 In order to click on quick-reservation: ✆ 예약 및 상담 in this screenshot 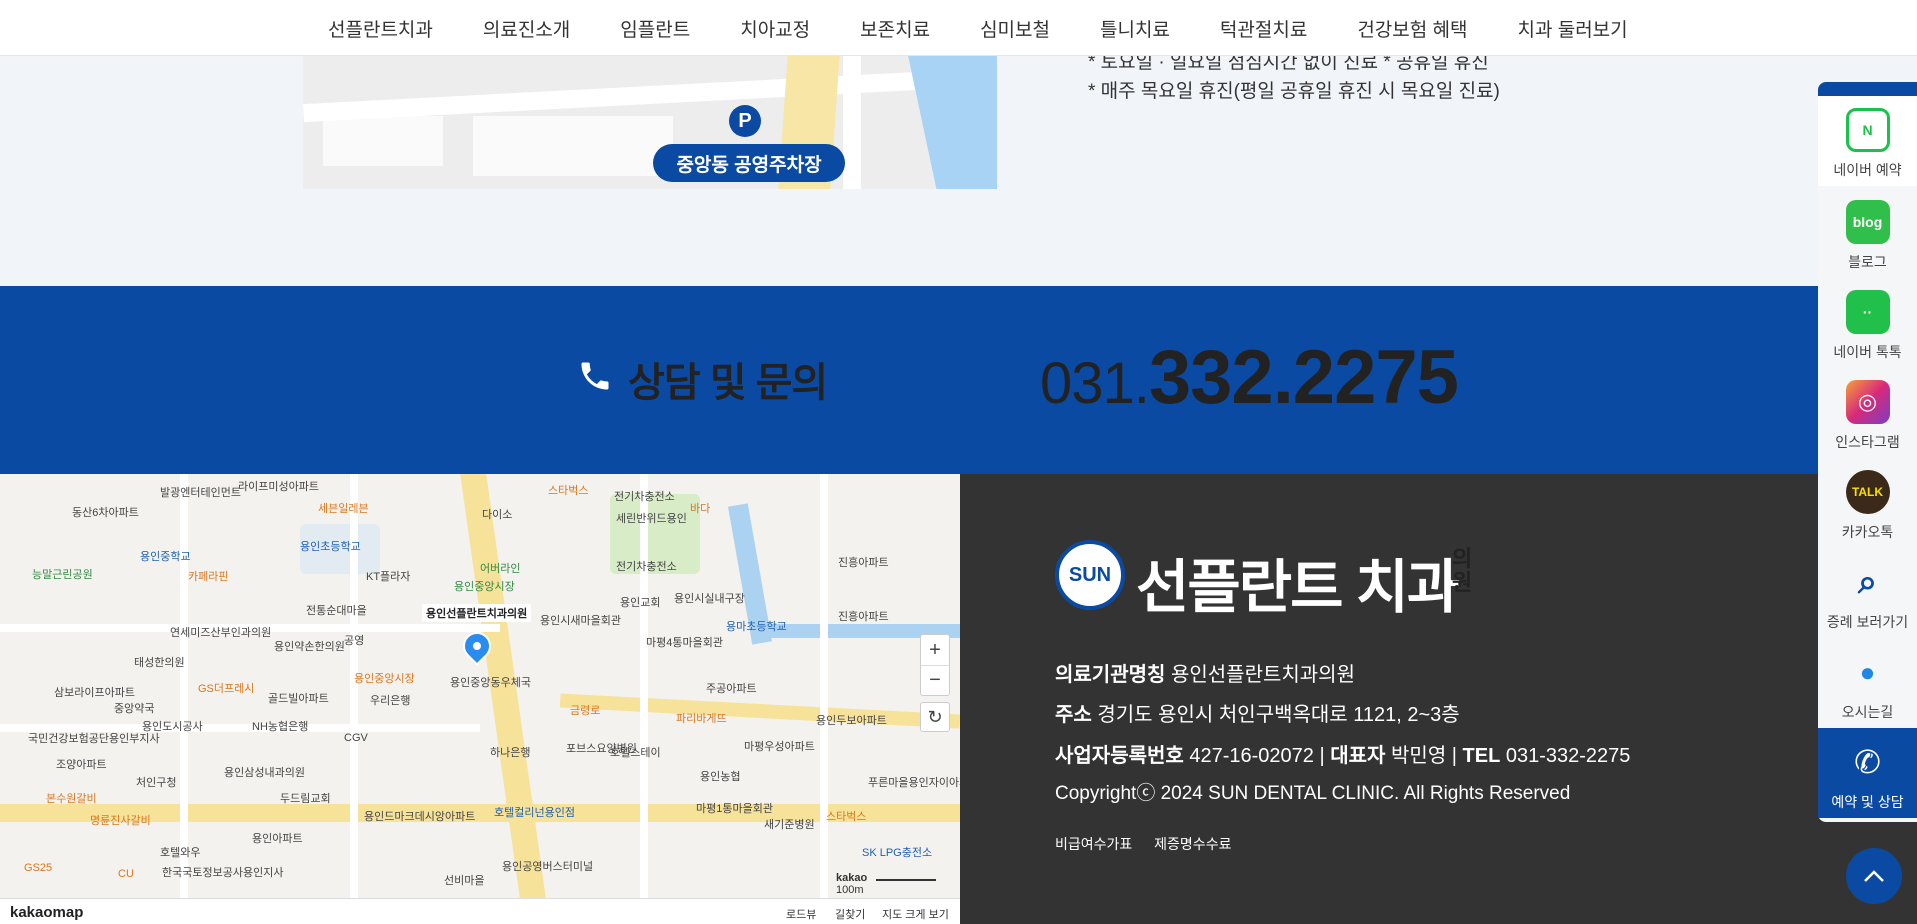, I will do `click(1867, 773)`.